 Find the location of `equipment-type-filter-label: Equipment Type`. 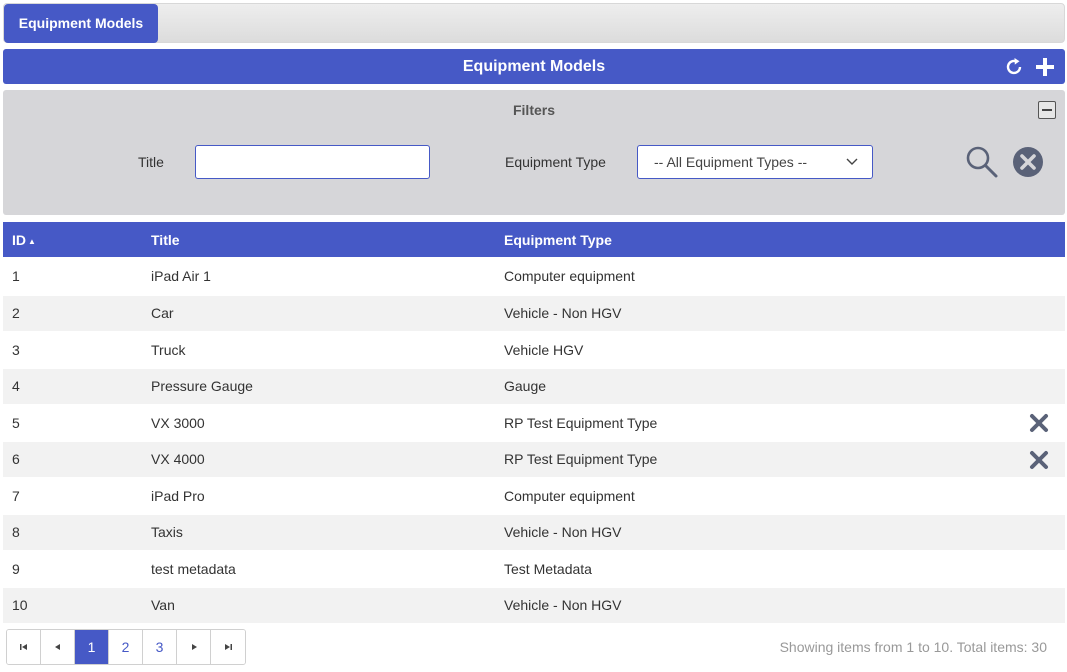

equipment-type-filter-label: Equipment Type is located at coordinates (555, 162).